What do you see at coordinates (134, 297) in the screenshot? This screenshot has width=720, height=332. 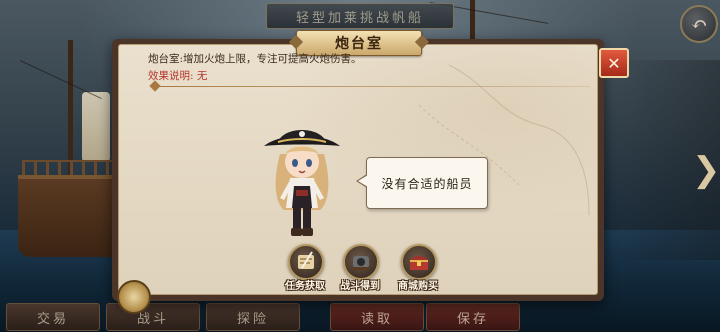 I see `compass-icon` at bounding box center [134, 297].